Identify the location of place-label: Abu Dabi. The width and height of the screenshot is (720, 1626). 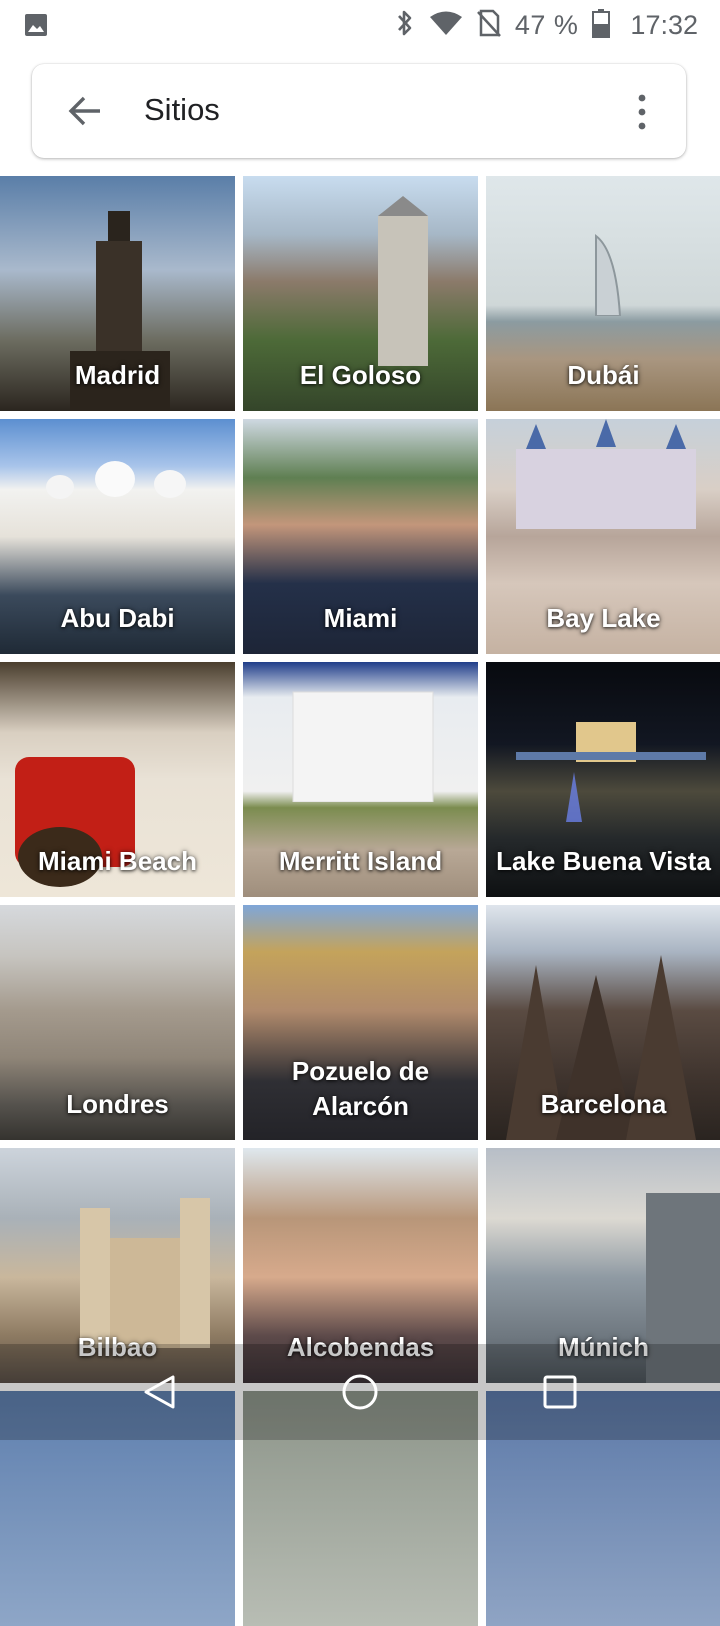
(117, 618).